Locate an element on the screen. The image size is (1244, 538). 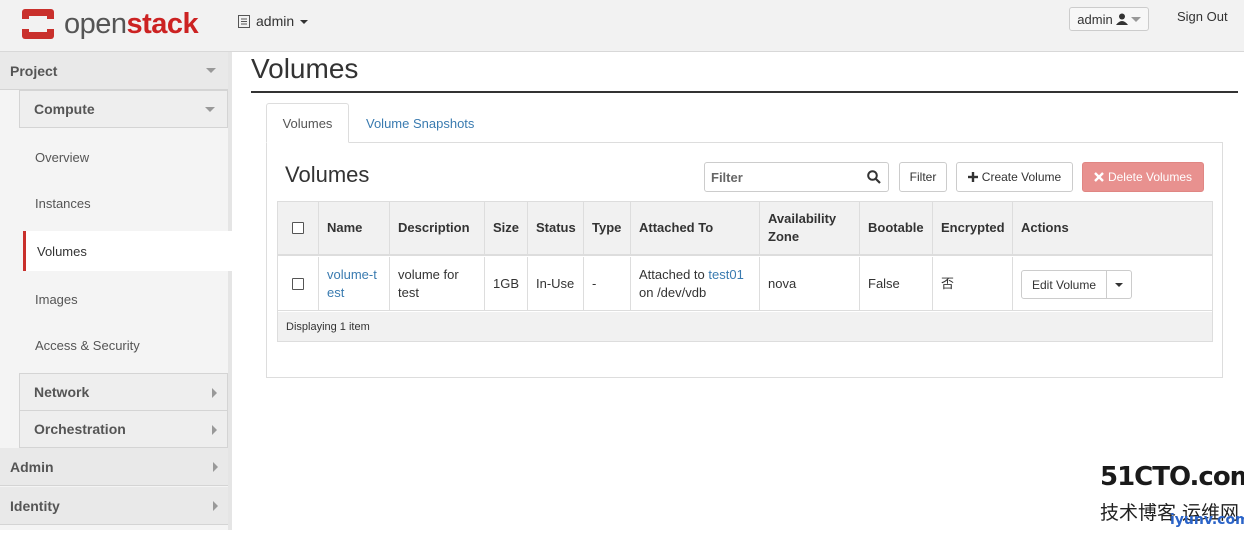
cell-attached-to: Attached to test01 on /dev/vdb is located at coordinates (695, 283).